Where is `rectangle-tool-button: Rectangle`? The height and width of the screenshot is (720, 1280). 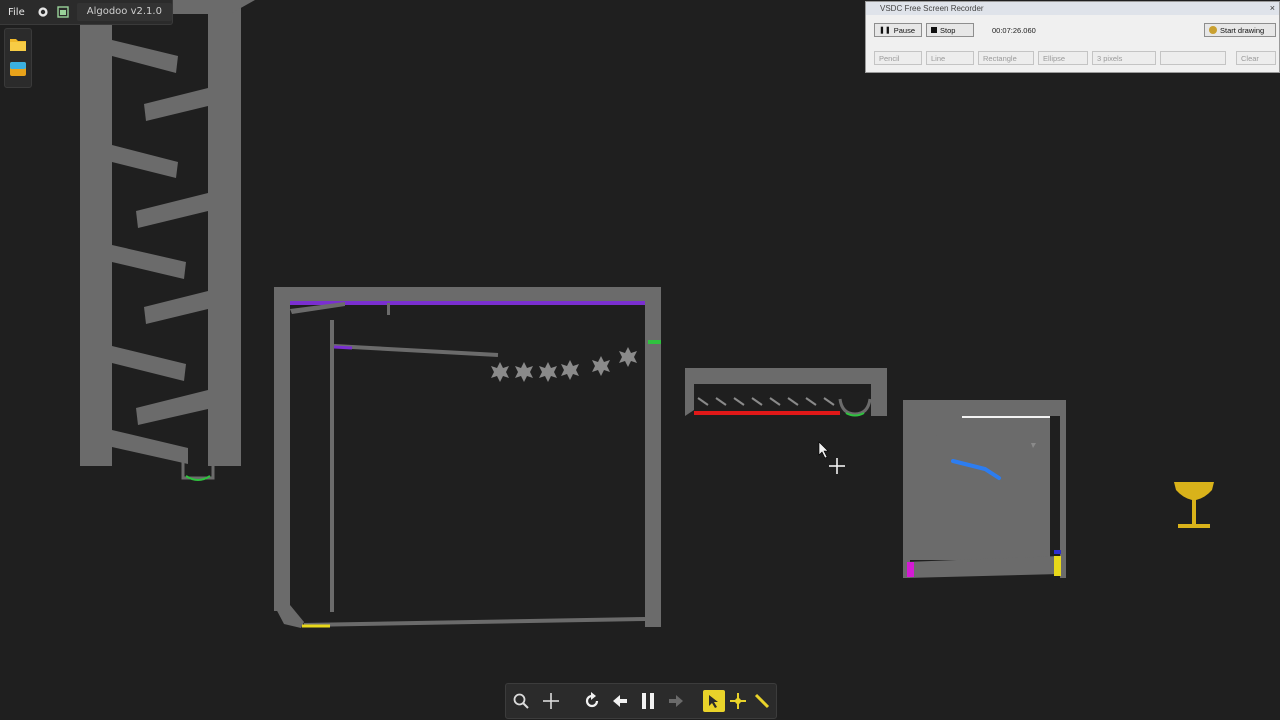
rectangle-tool-button: Rectangle is located at coordinates (1006, 58).